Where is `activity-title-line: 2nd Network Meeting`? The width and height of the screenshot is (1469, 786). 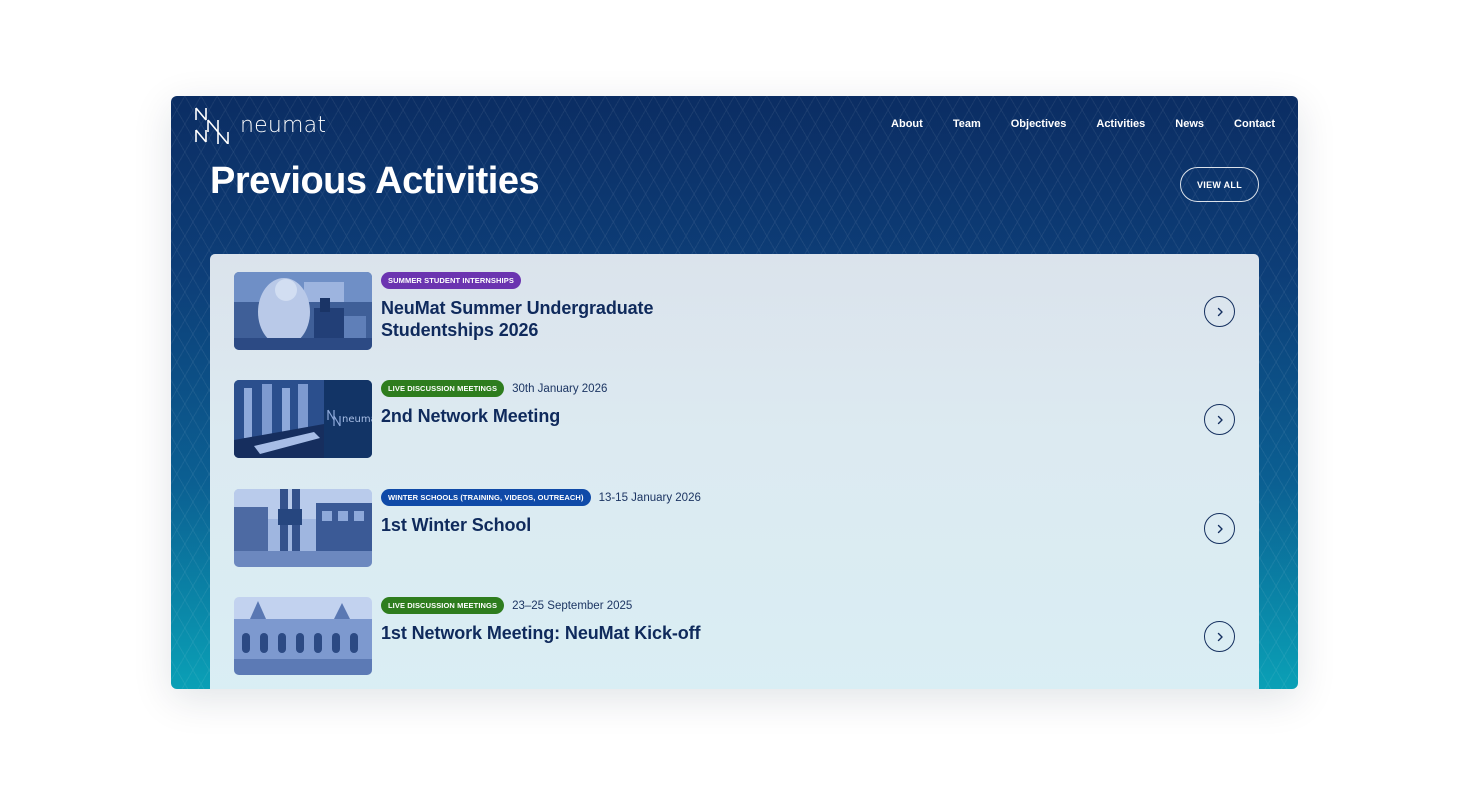
activity-title-line: 2nd Network Meeting is located at coordinates (471, 416).